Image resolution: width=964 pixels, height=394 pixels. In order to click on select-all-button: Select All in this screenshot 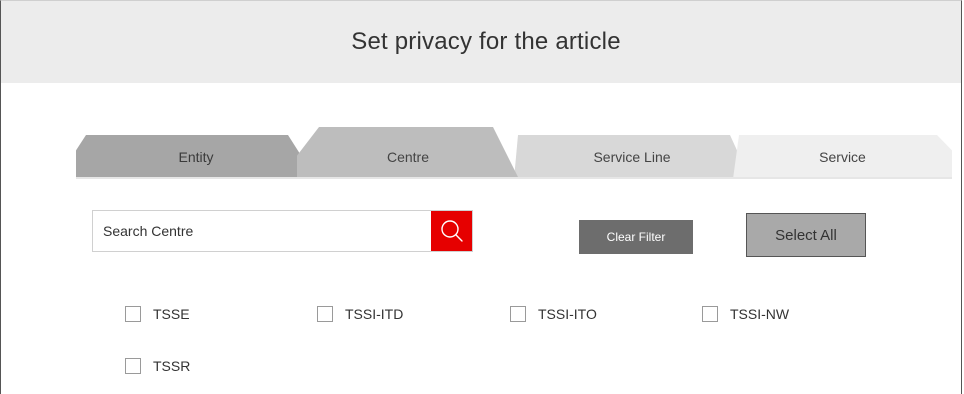, I will do `click(806, 235)`.